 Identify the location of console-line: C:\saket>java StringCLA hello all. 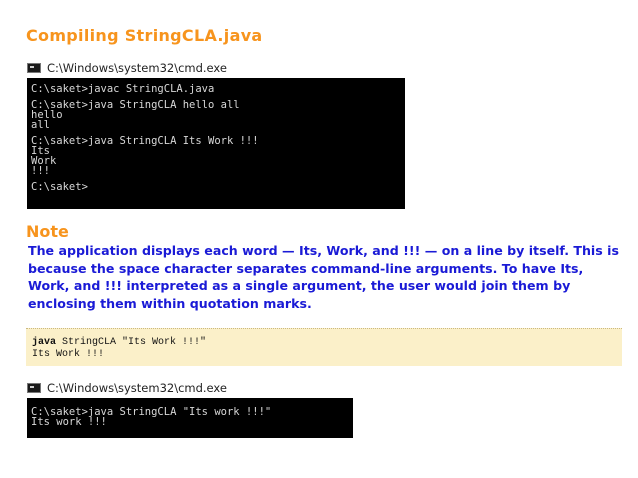
(135, 105).